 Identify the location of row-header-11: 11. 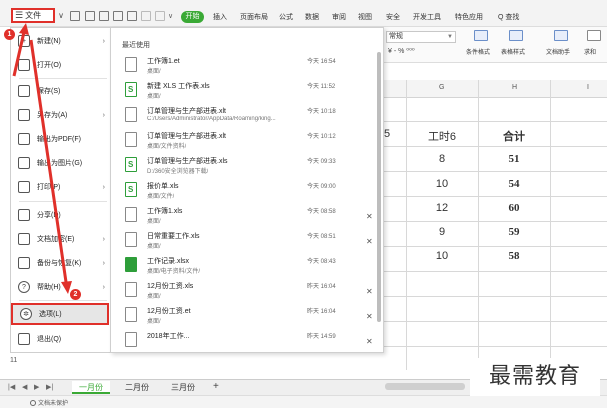
(13, 360).